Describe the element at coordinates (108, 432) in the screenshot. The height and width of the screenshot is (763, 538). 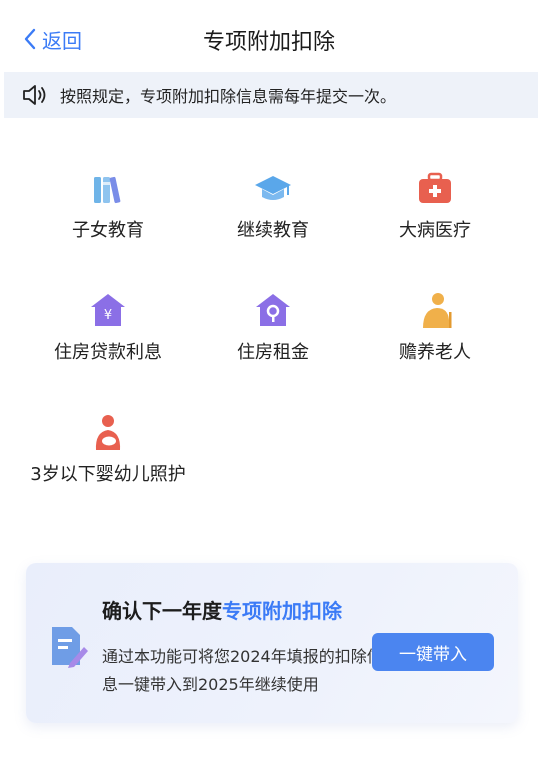
I see `mother-child-icon` at that location.